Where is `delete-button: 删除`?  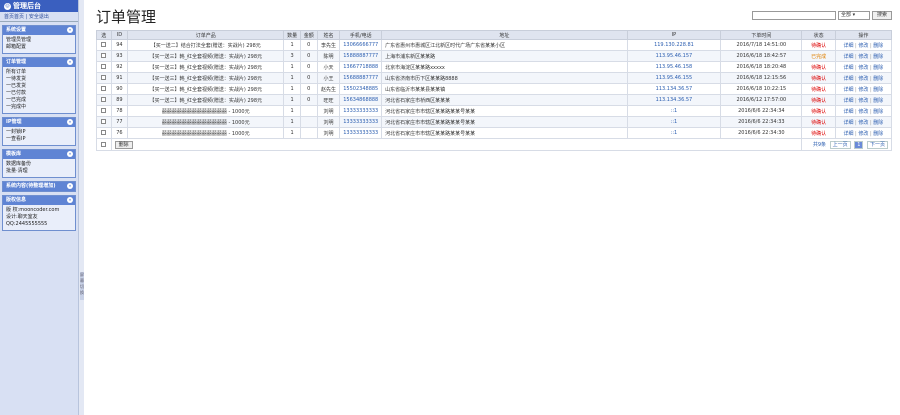 delete-button: 删除 is located at coordinates (123, 144).